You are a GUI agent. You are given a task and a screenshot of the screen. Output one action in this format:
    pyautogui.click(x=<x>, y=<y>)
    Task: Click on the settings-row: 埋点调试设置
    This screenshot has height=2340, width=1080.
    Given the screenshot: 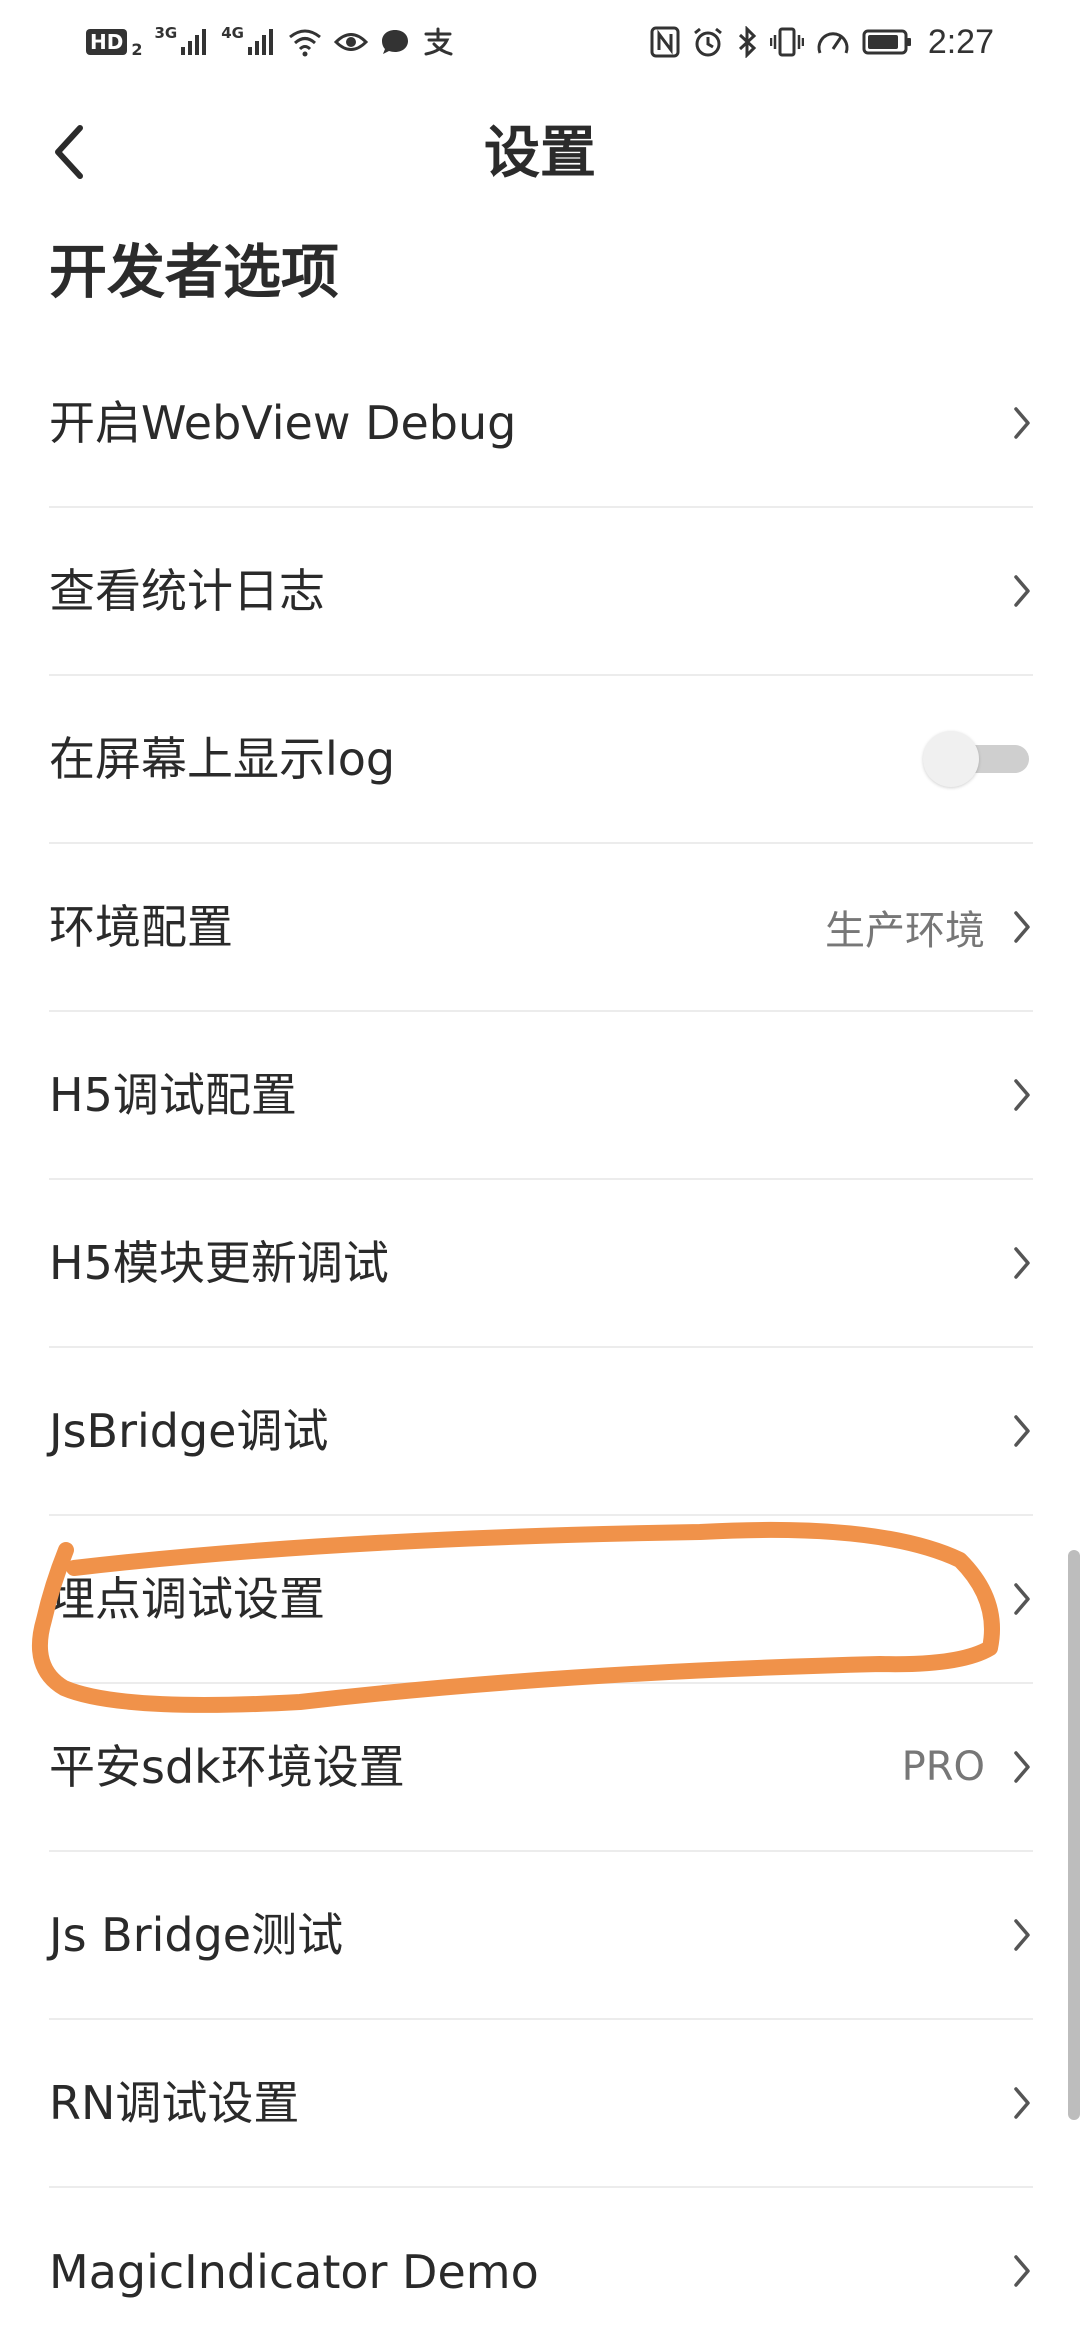 What is the action you would take?
    pyautogui.click(x=541, y=1600)
    